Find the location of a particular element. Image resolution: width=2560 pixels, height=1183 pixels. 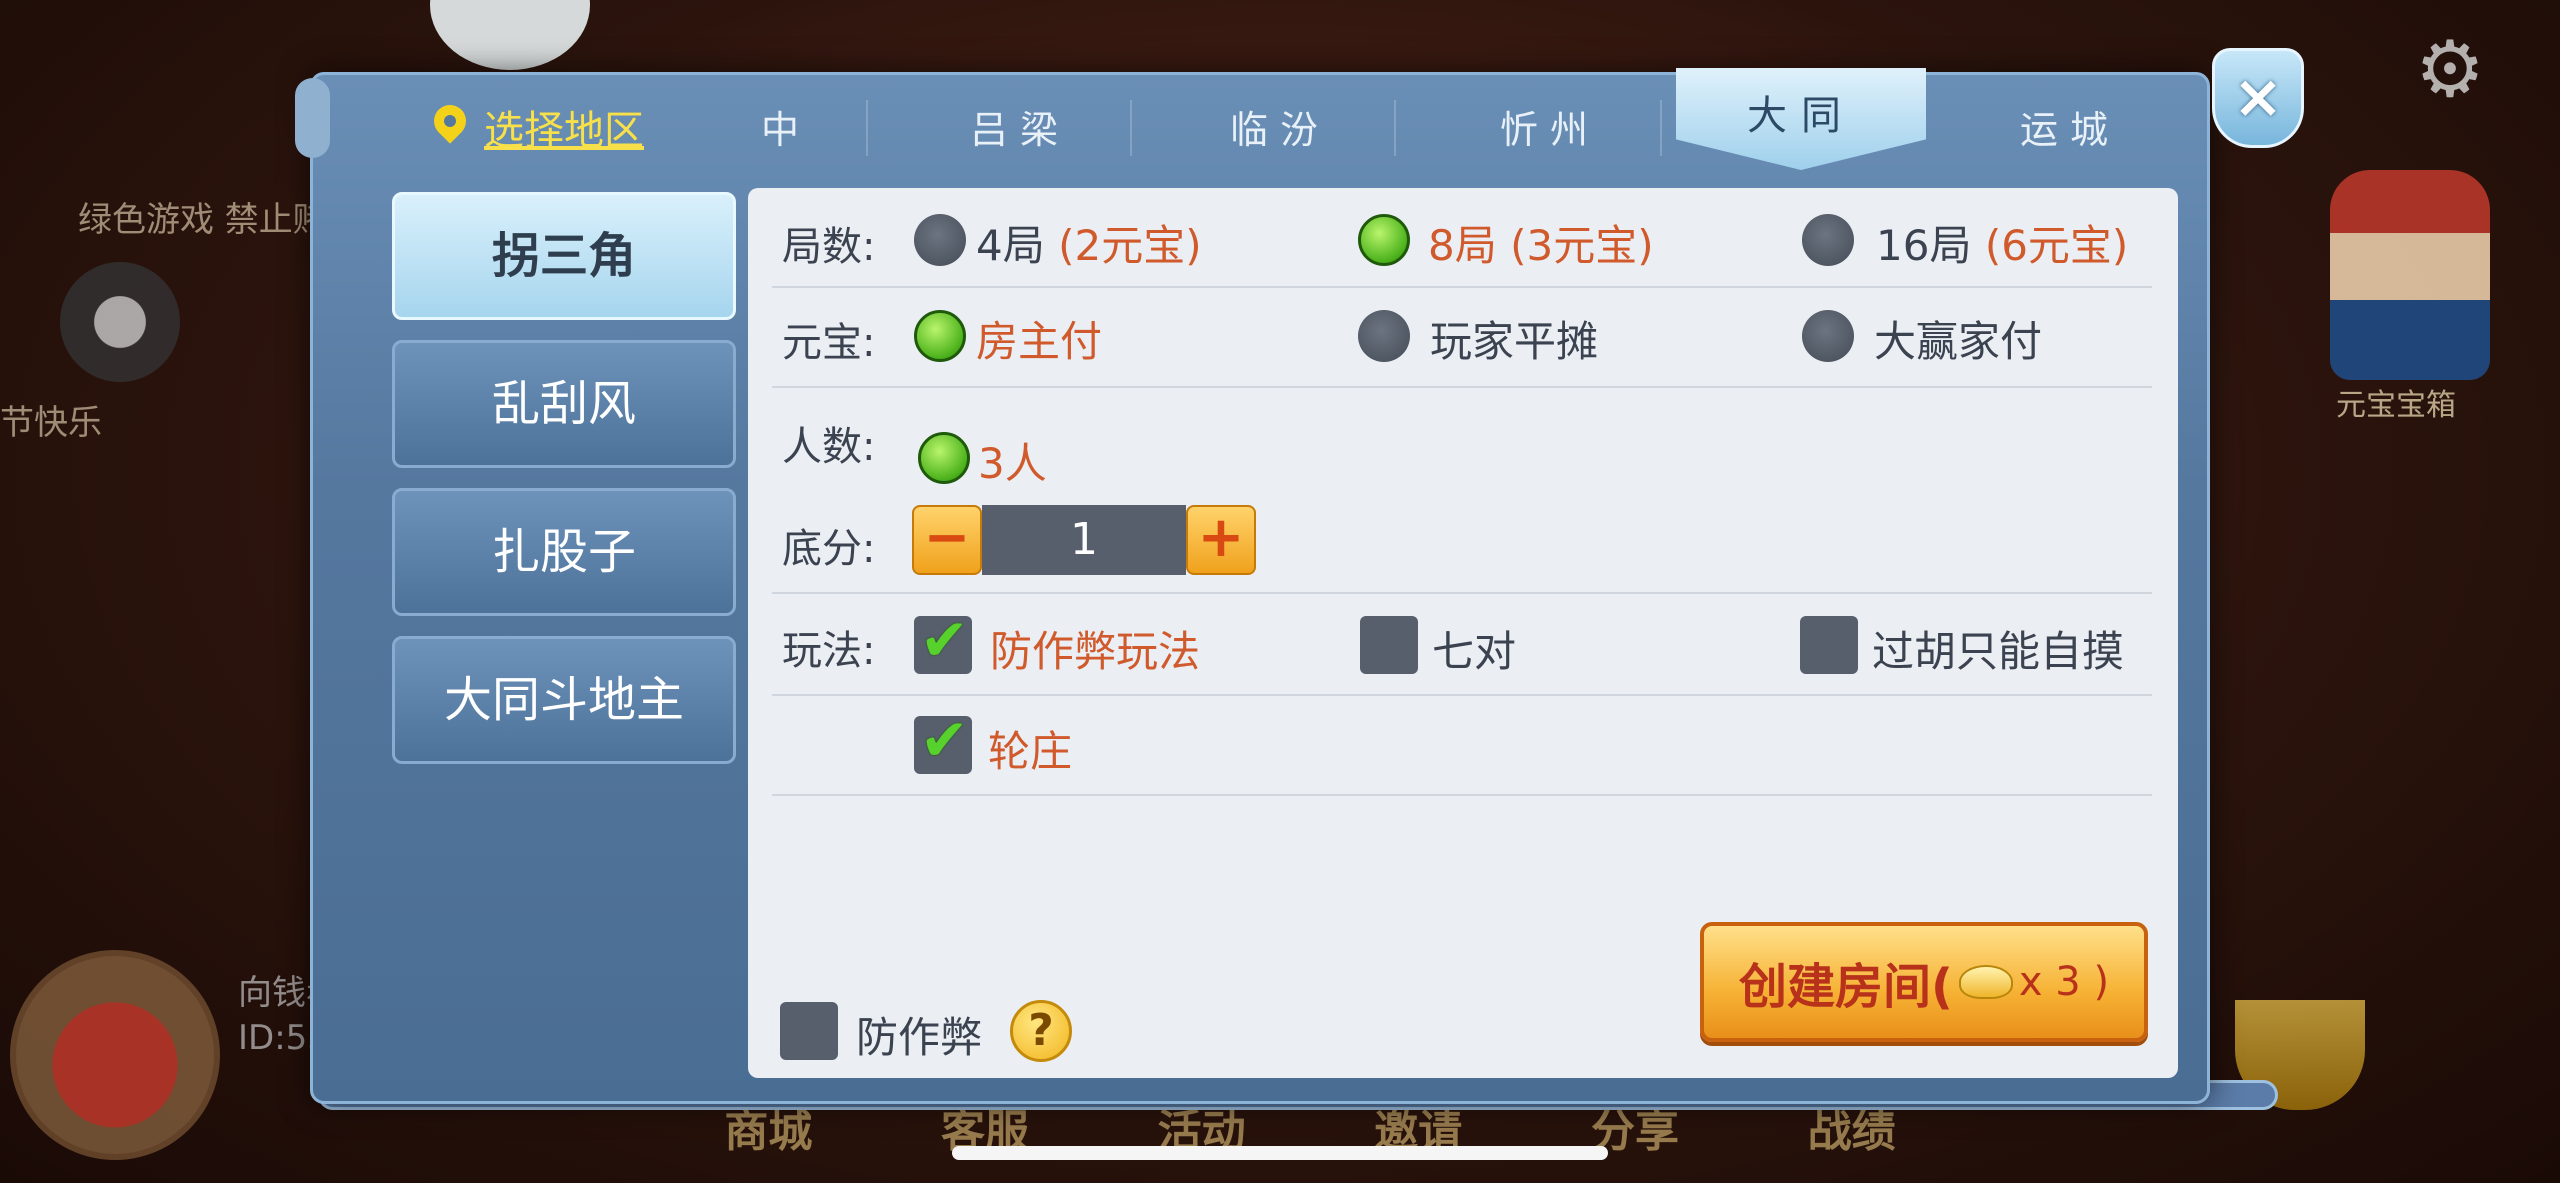

create-room-cost: x 3 ) is located at coordinates (2064, 982).